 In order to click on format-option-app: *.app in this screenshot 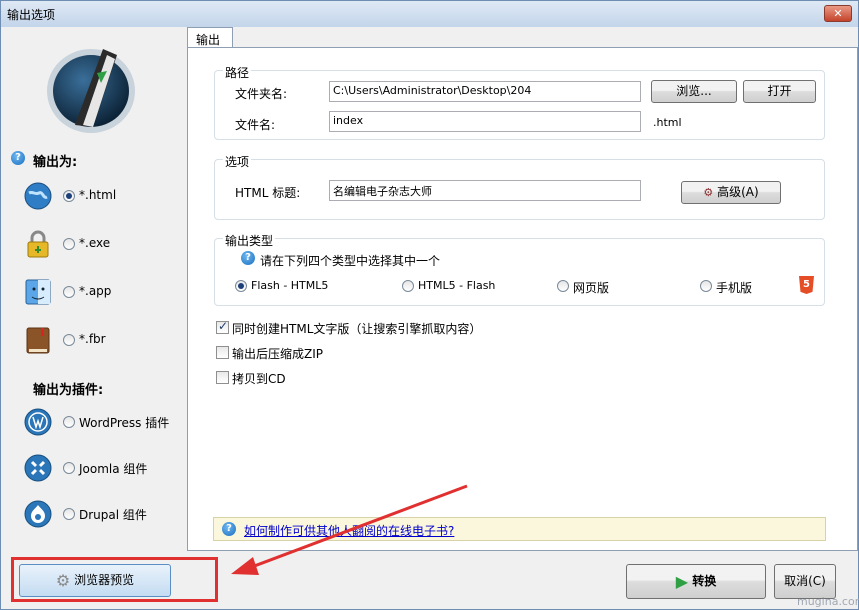, I will do `click(103, 293)`.